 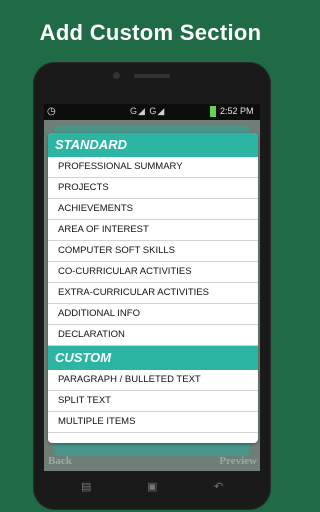 I want to click on camera-icon, so click(x=116, y=75).